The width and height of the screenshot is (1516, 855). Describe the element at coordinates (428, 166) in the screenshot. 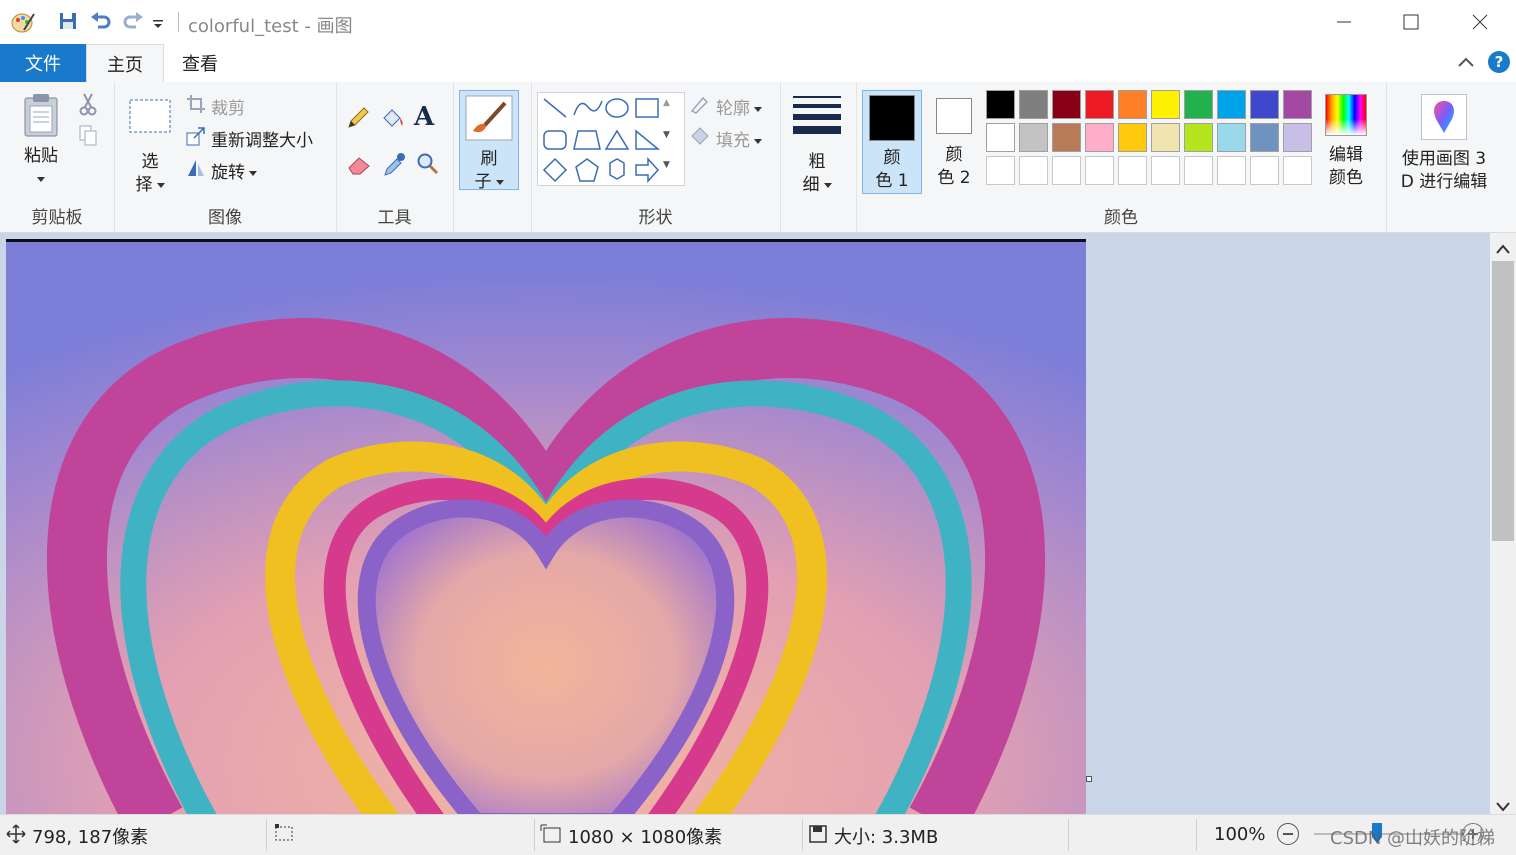

I see `magnifier-icon` at that location.